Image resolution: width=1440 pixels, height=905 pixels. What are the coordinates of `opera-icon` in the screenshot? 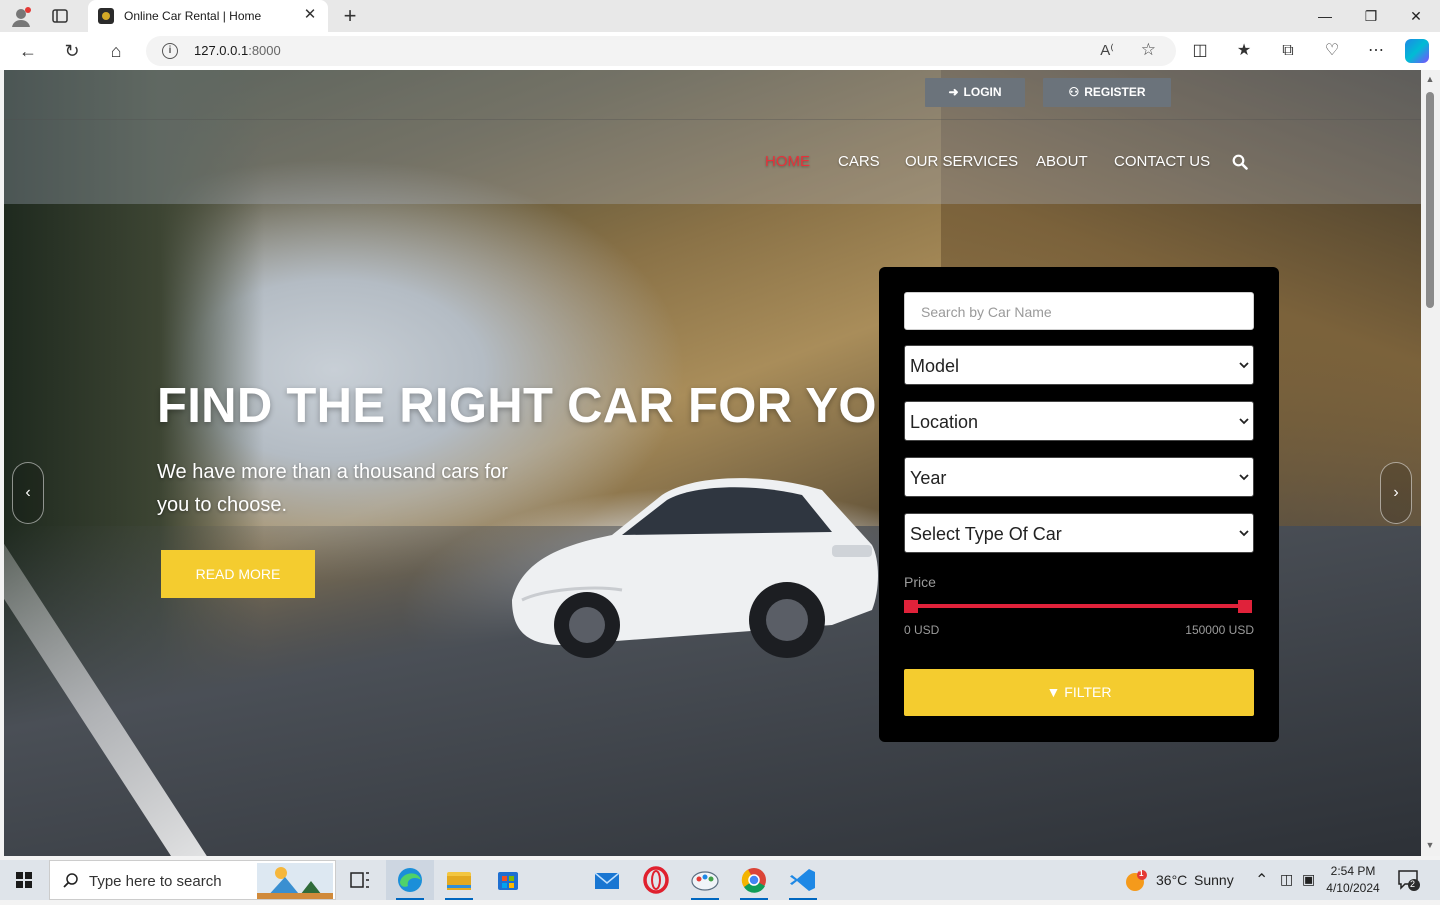 It's located at (656, 880).